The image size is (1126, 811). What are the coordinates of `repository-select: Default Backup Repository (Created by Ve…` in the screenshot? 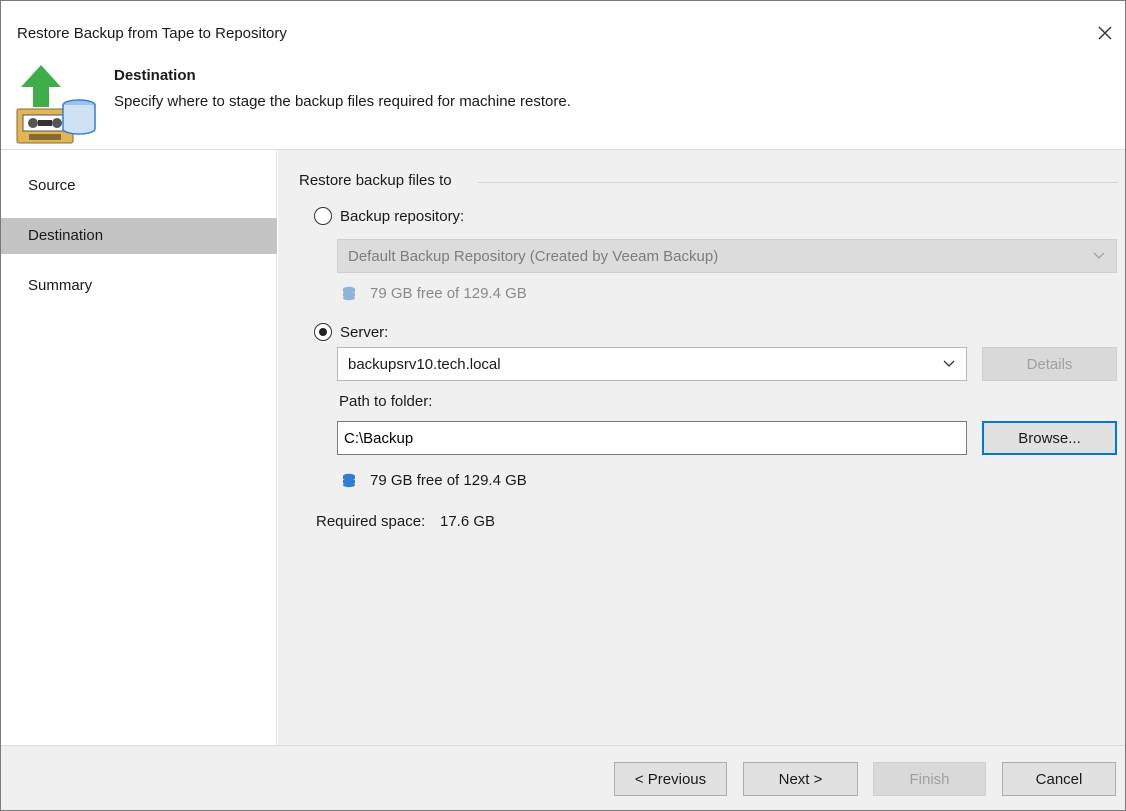 It's located at (727, 256).